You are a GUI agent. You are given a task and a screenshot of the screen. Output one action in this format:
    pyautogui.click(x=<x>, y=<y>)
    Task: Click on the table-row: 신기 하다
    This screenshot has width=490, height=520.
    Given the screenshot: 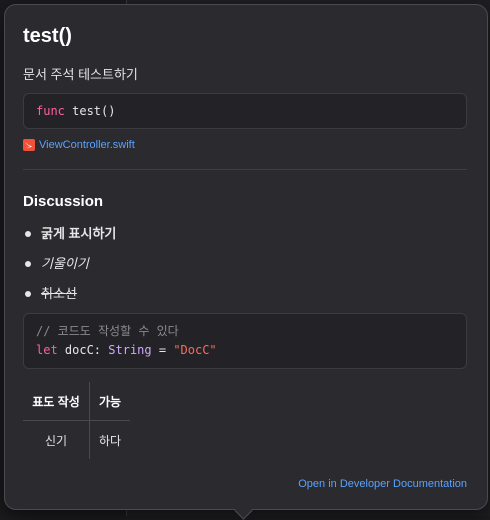 What is the action you would take?
    pyautogui.click(x=76, y=439)
    